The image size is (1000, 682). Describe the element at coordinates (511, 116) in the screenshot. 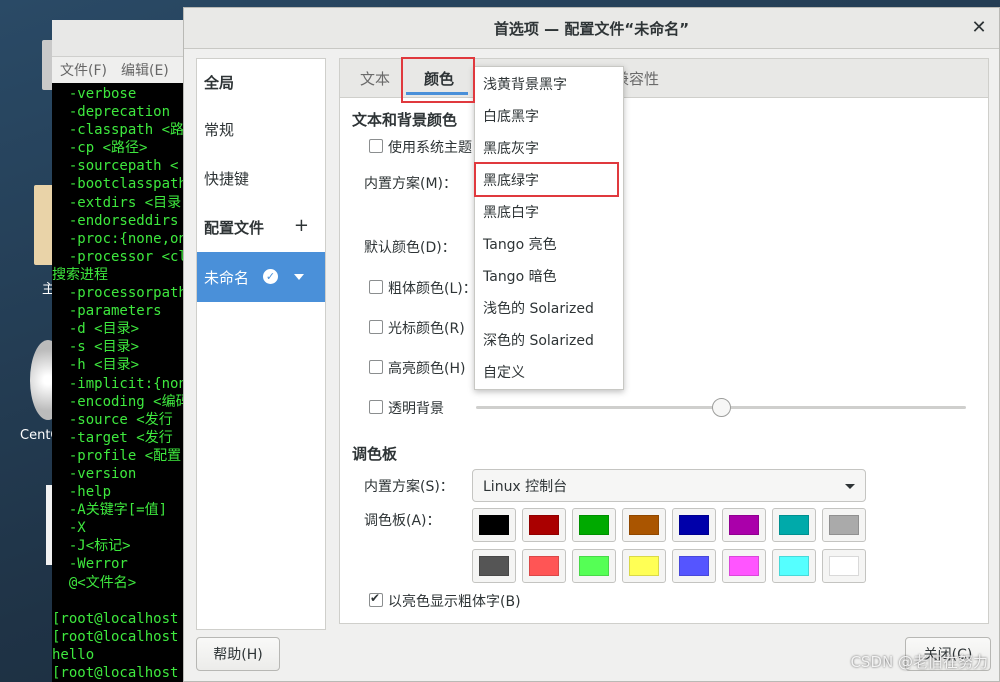

I see `scheme-menu-item: 白底黑字` at that location.